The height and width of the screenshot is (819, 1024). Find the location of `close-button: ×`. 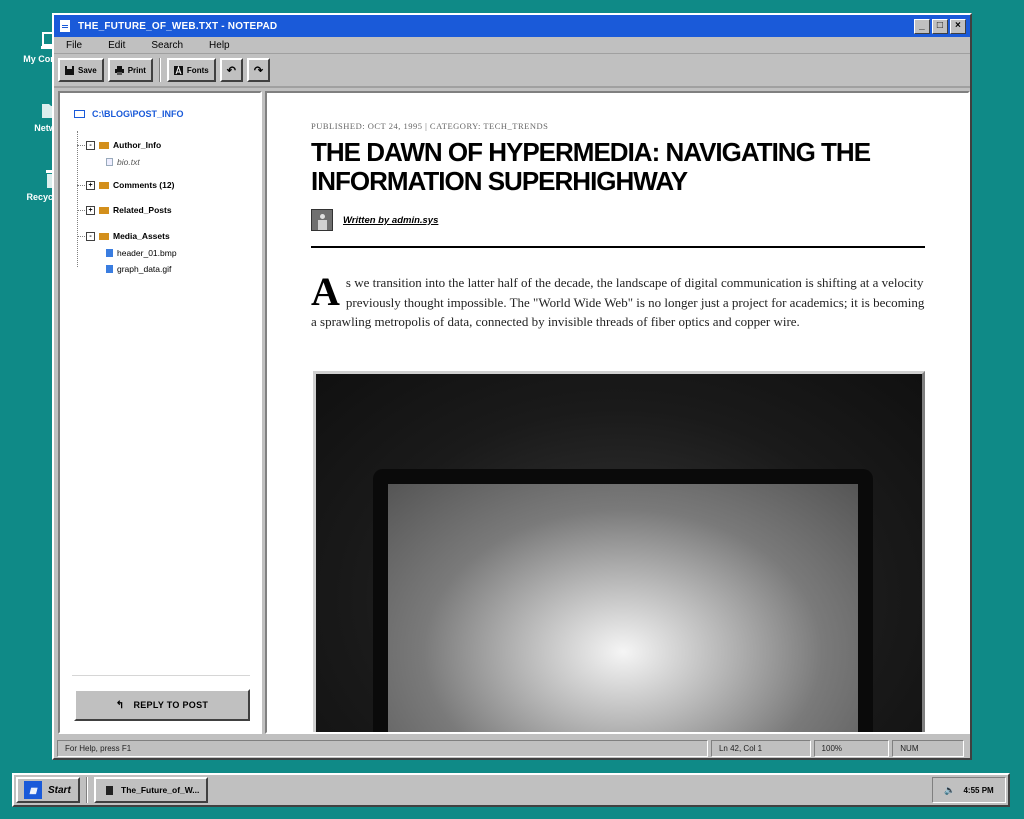

close-button: × is located at coordinates (958, 26).